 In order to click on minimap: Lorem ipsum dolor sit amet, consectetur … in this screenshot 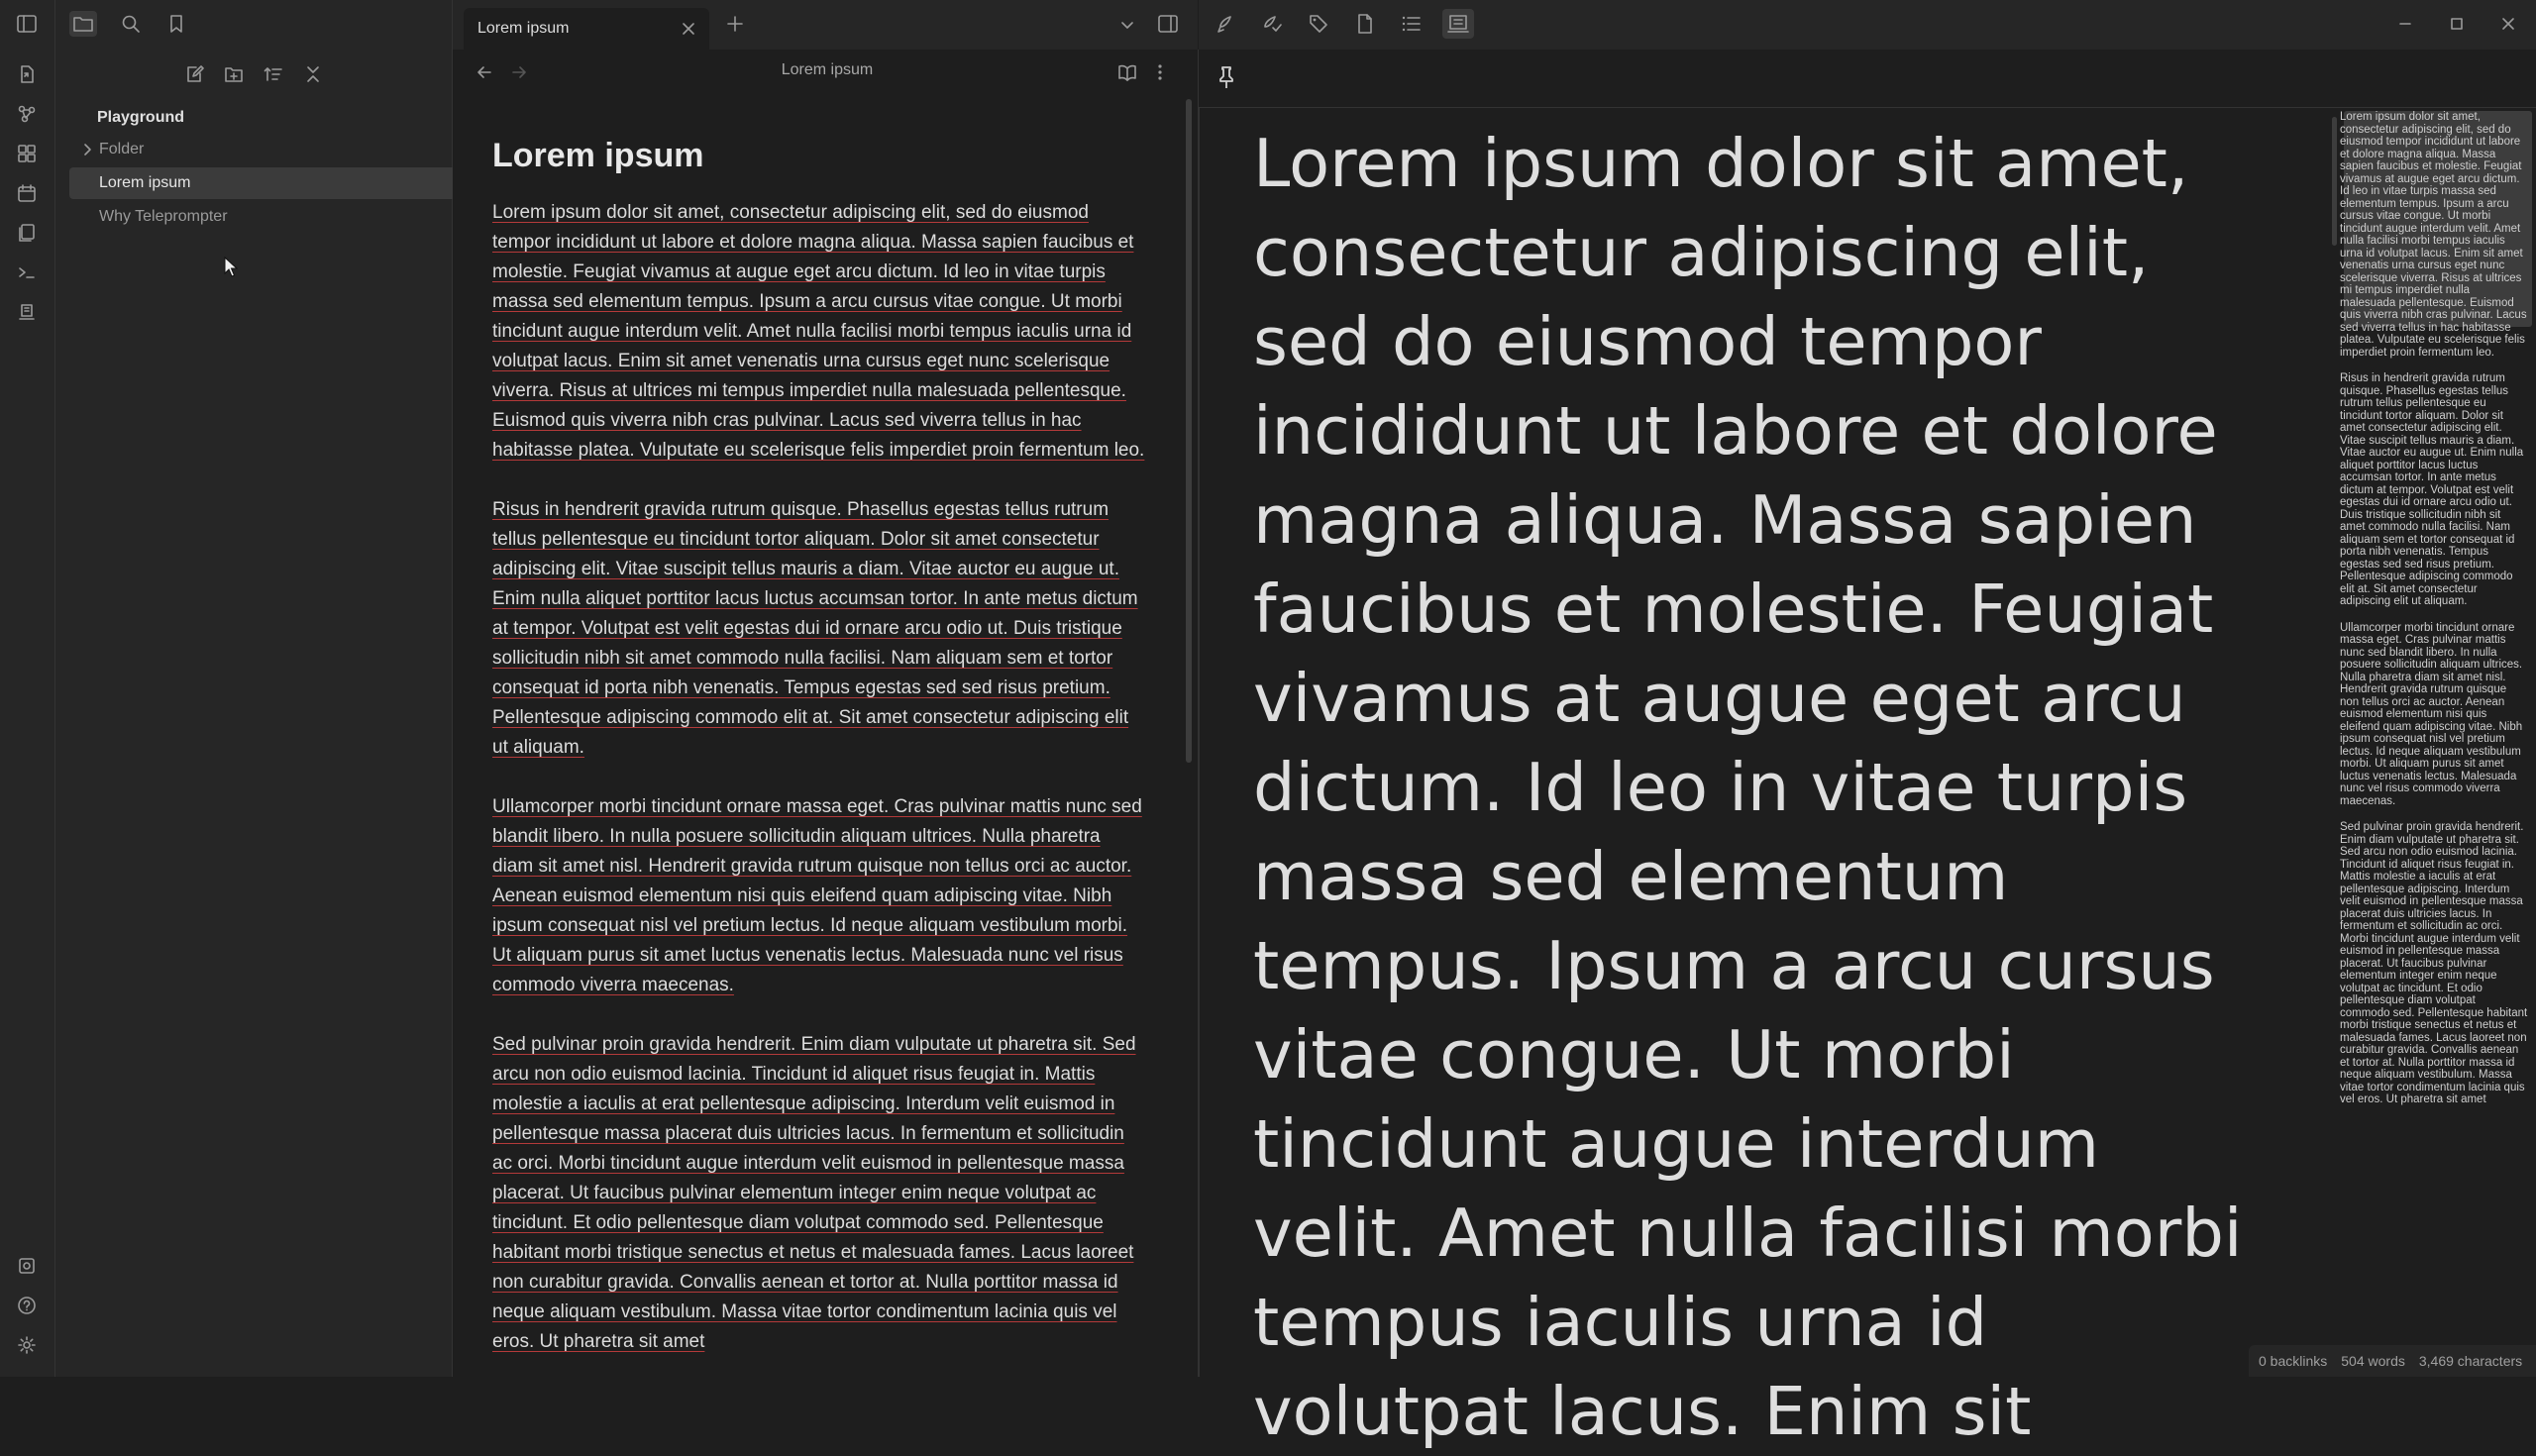, I will do `click(2434, 615)`.